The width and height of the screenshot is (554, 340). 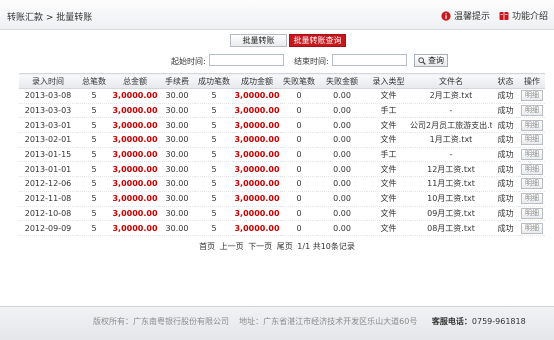 What do you see at coordinates (285, 246) in the screenshot?
I see `pager-last: 尾页` at bounding box center [285, 246].